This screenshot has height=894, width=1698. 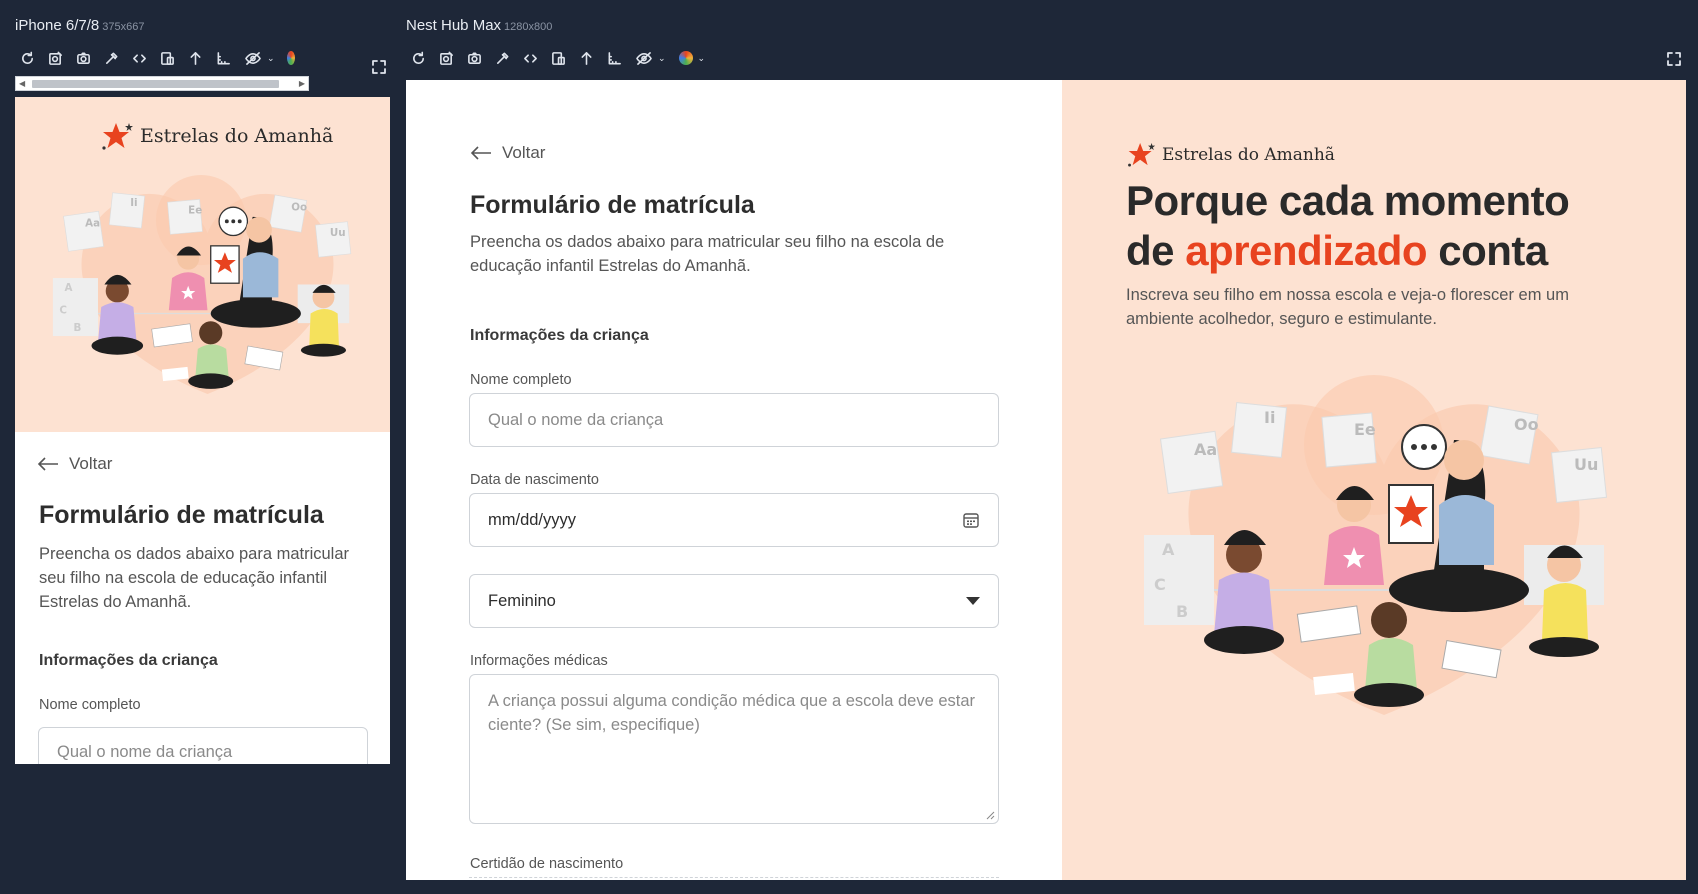 I want to click on device-dims: 1280x800, so click(x=528, y=27).